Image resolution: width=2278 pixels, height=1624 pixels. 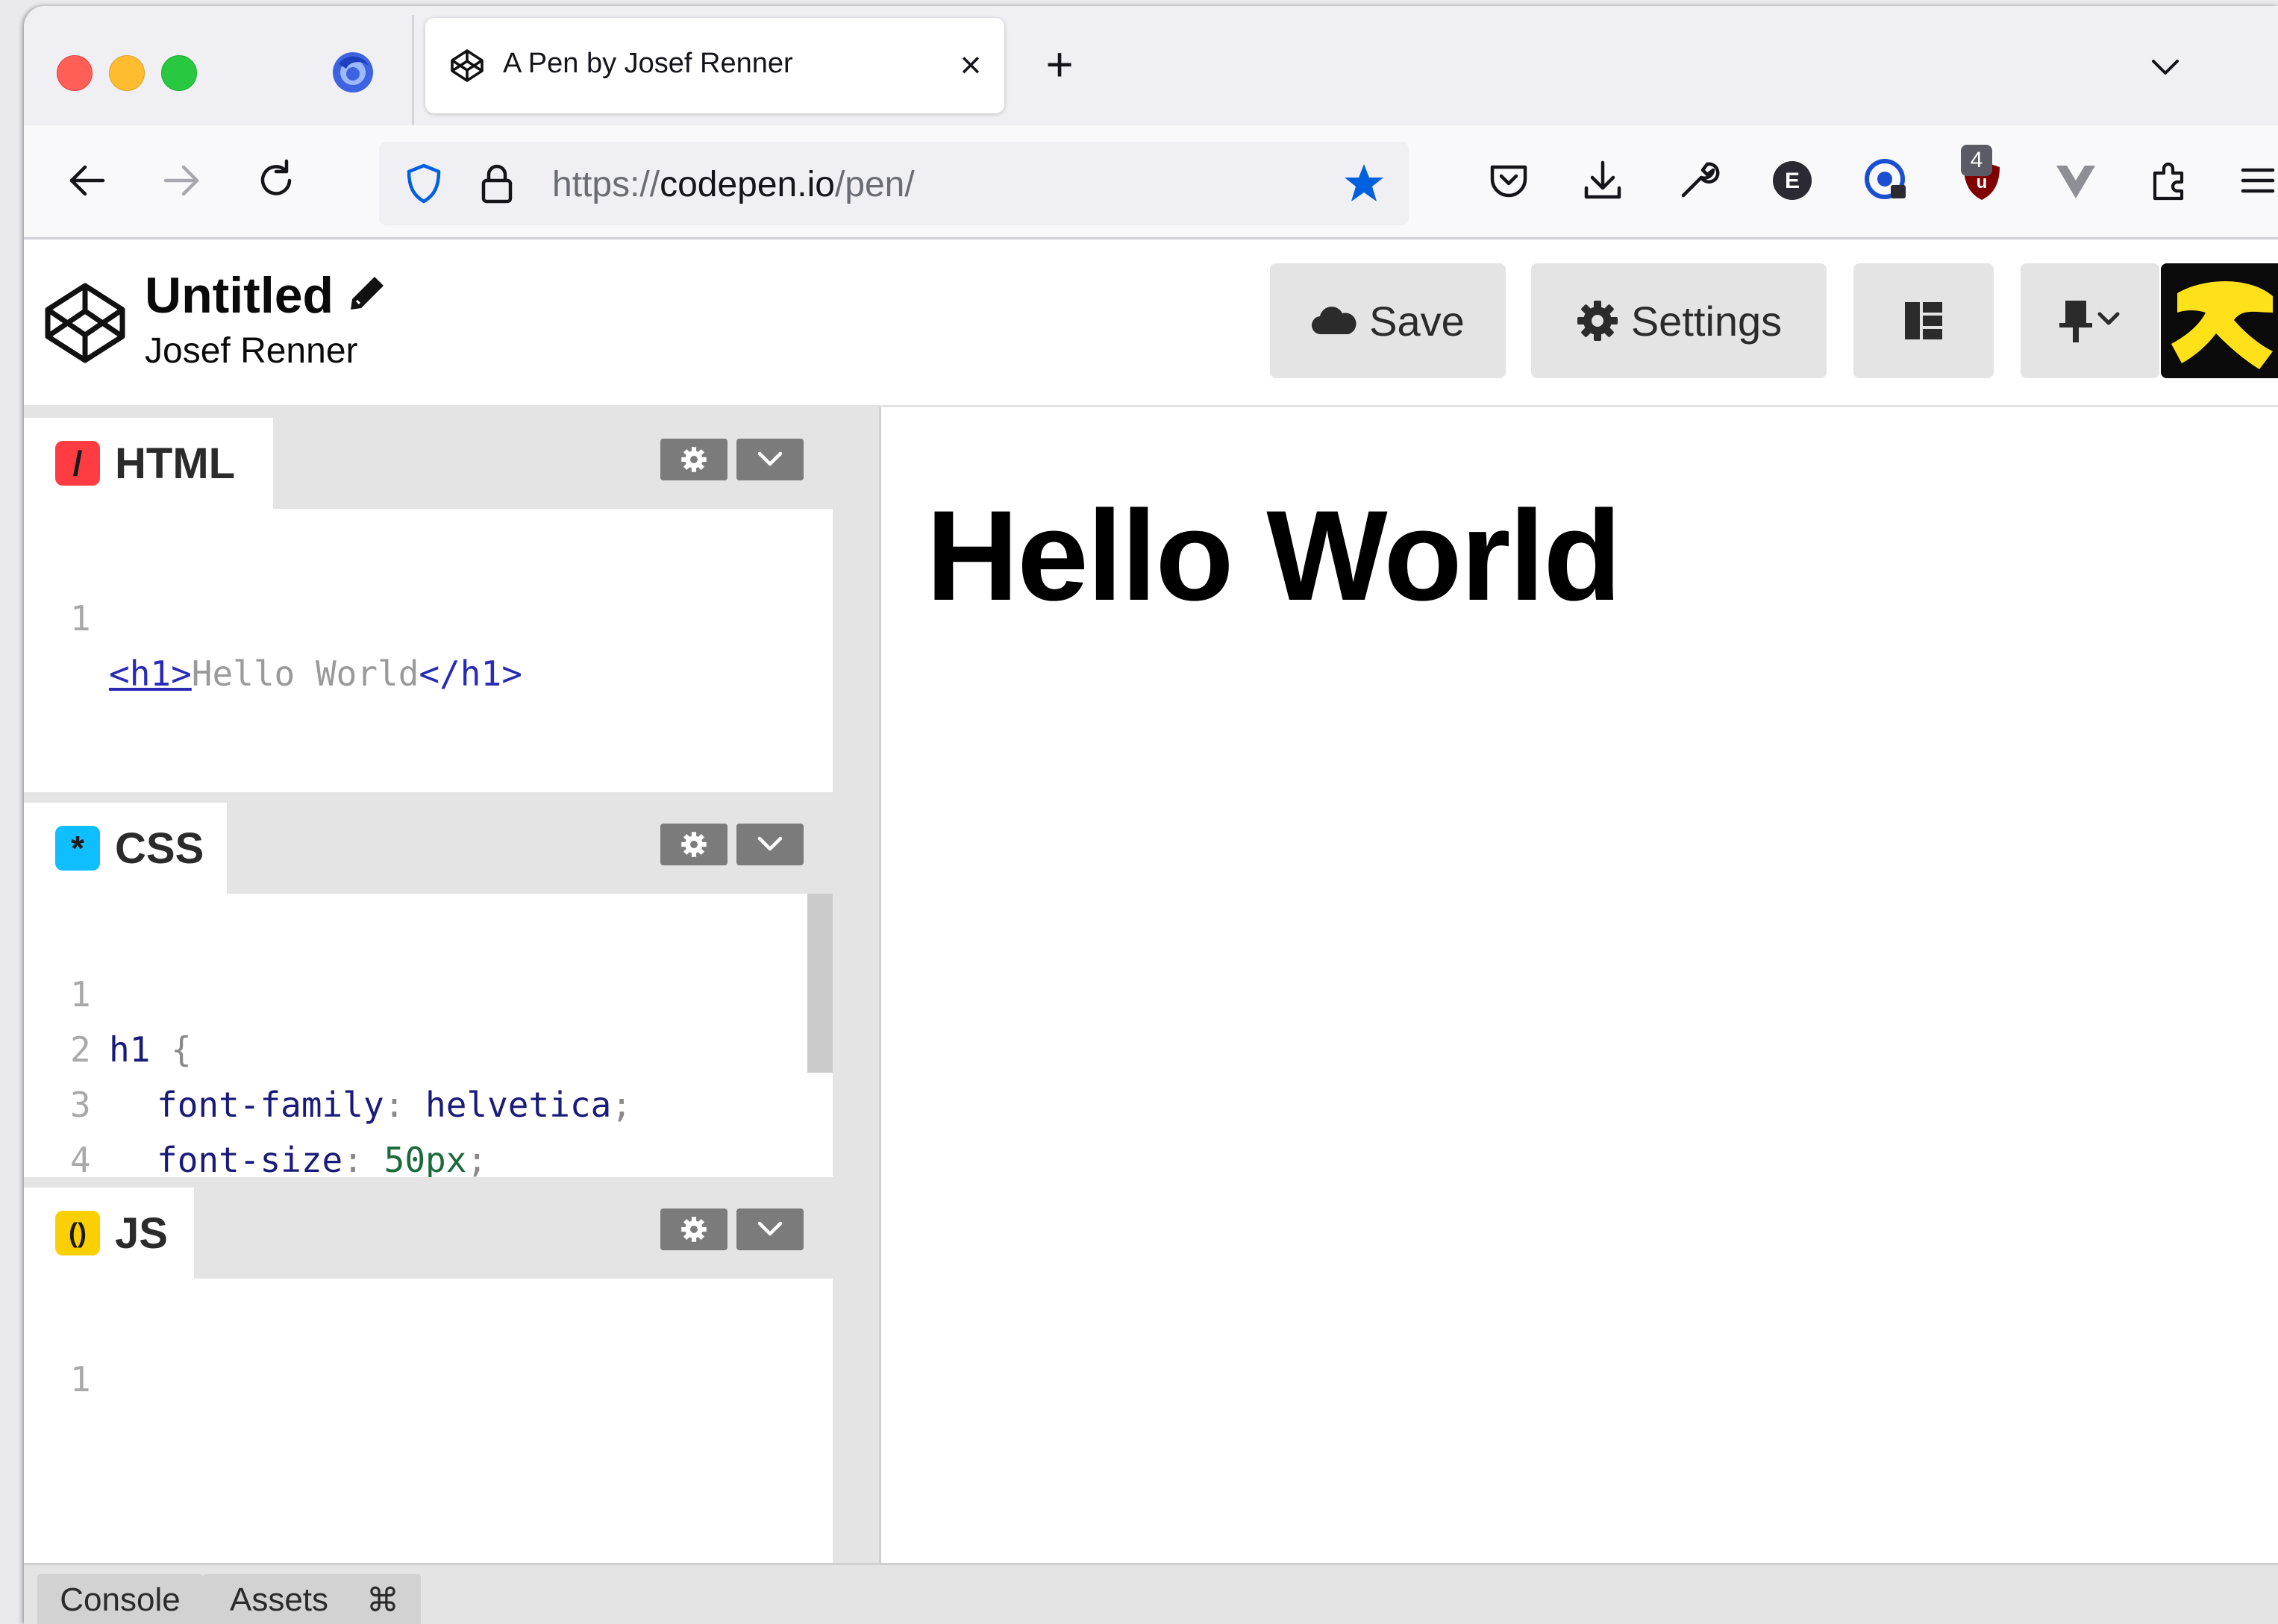 What do you see at coordinates (413, 71) in the screenshot?
I see `tab-separator` at bounding box center [413, 71].